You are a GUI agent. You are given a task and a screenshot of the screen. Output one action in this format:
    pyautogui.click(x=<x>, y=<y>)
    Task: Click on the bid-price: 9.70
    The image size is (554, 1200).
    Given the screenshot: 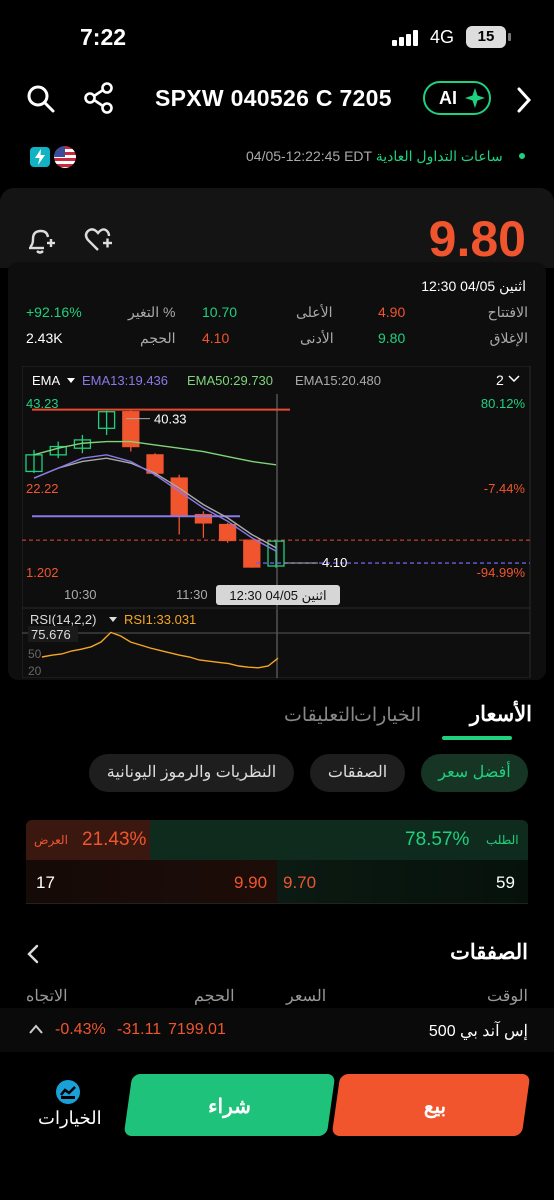 What is the action you would take?
    pyautogui.click(x=300, y=882)
    